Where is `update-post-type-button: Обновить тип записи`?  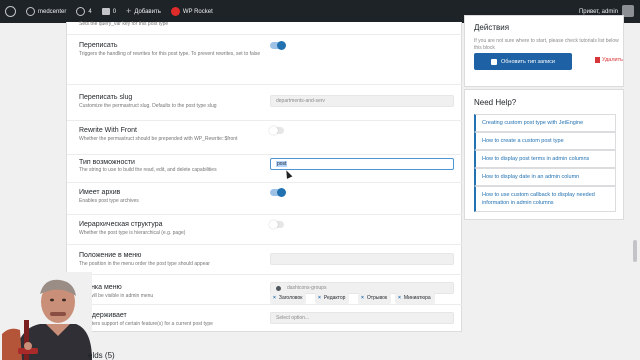
update-post-type-button: Обновить тип записи is located at coordinates (523, 61).